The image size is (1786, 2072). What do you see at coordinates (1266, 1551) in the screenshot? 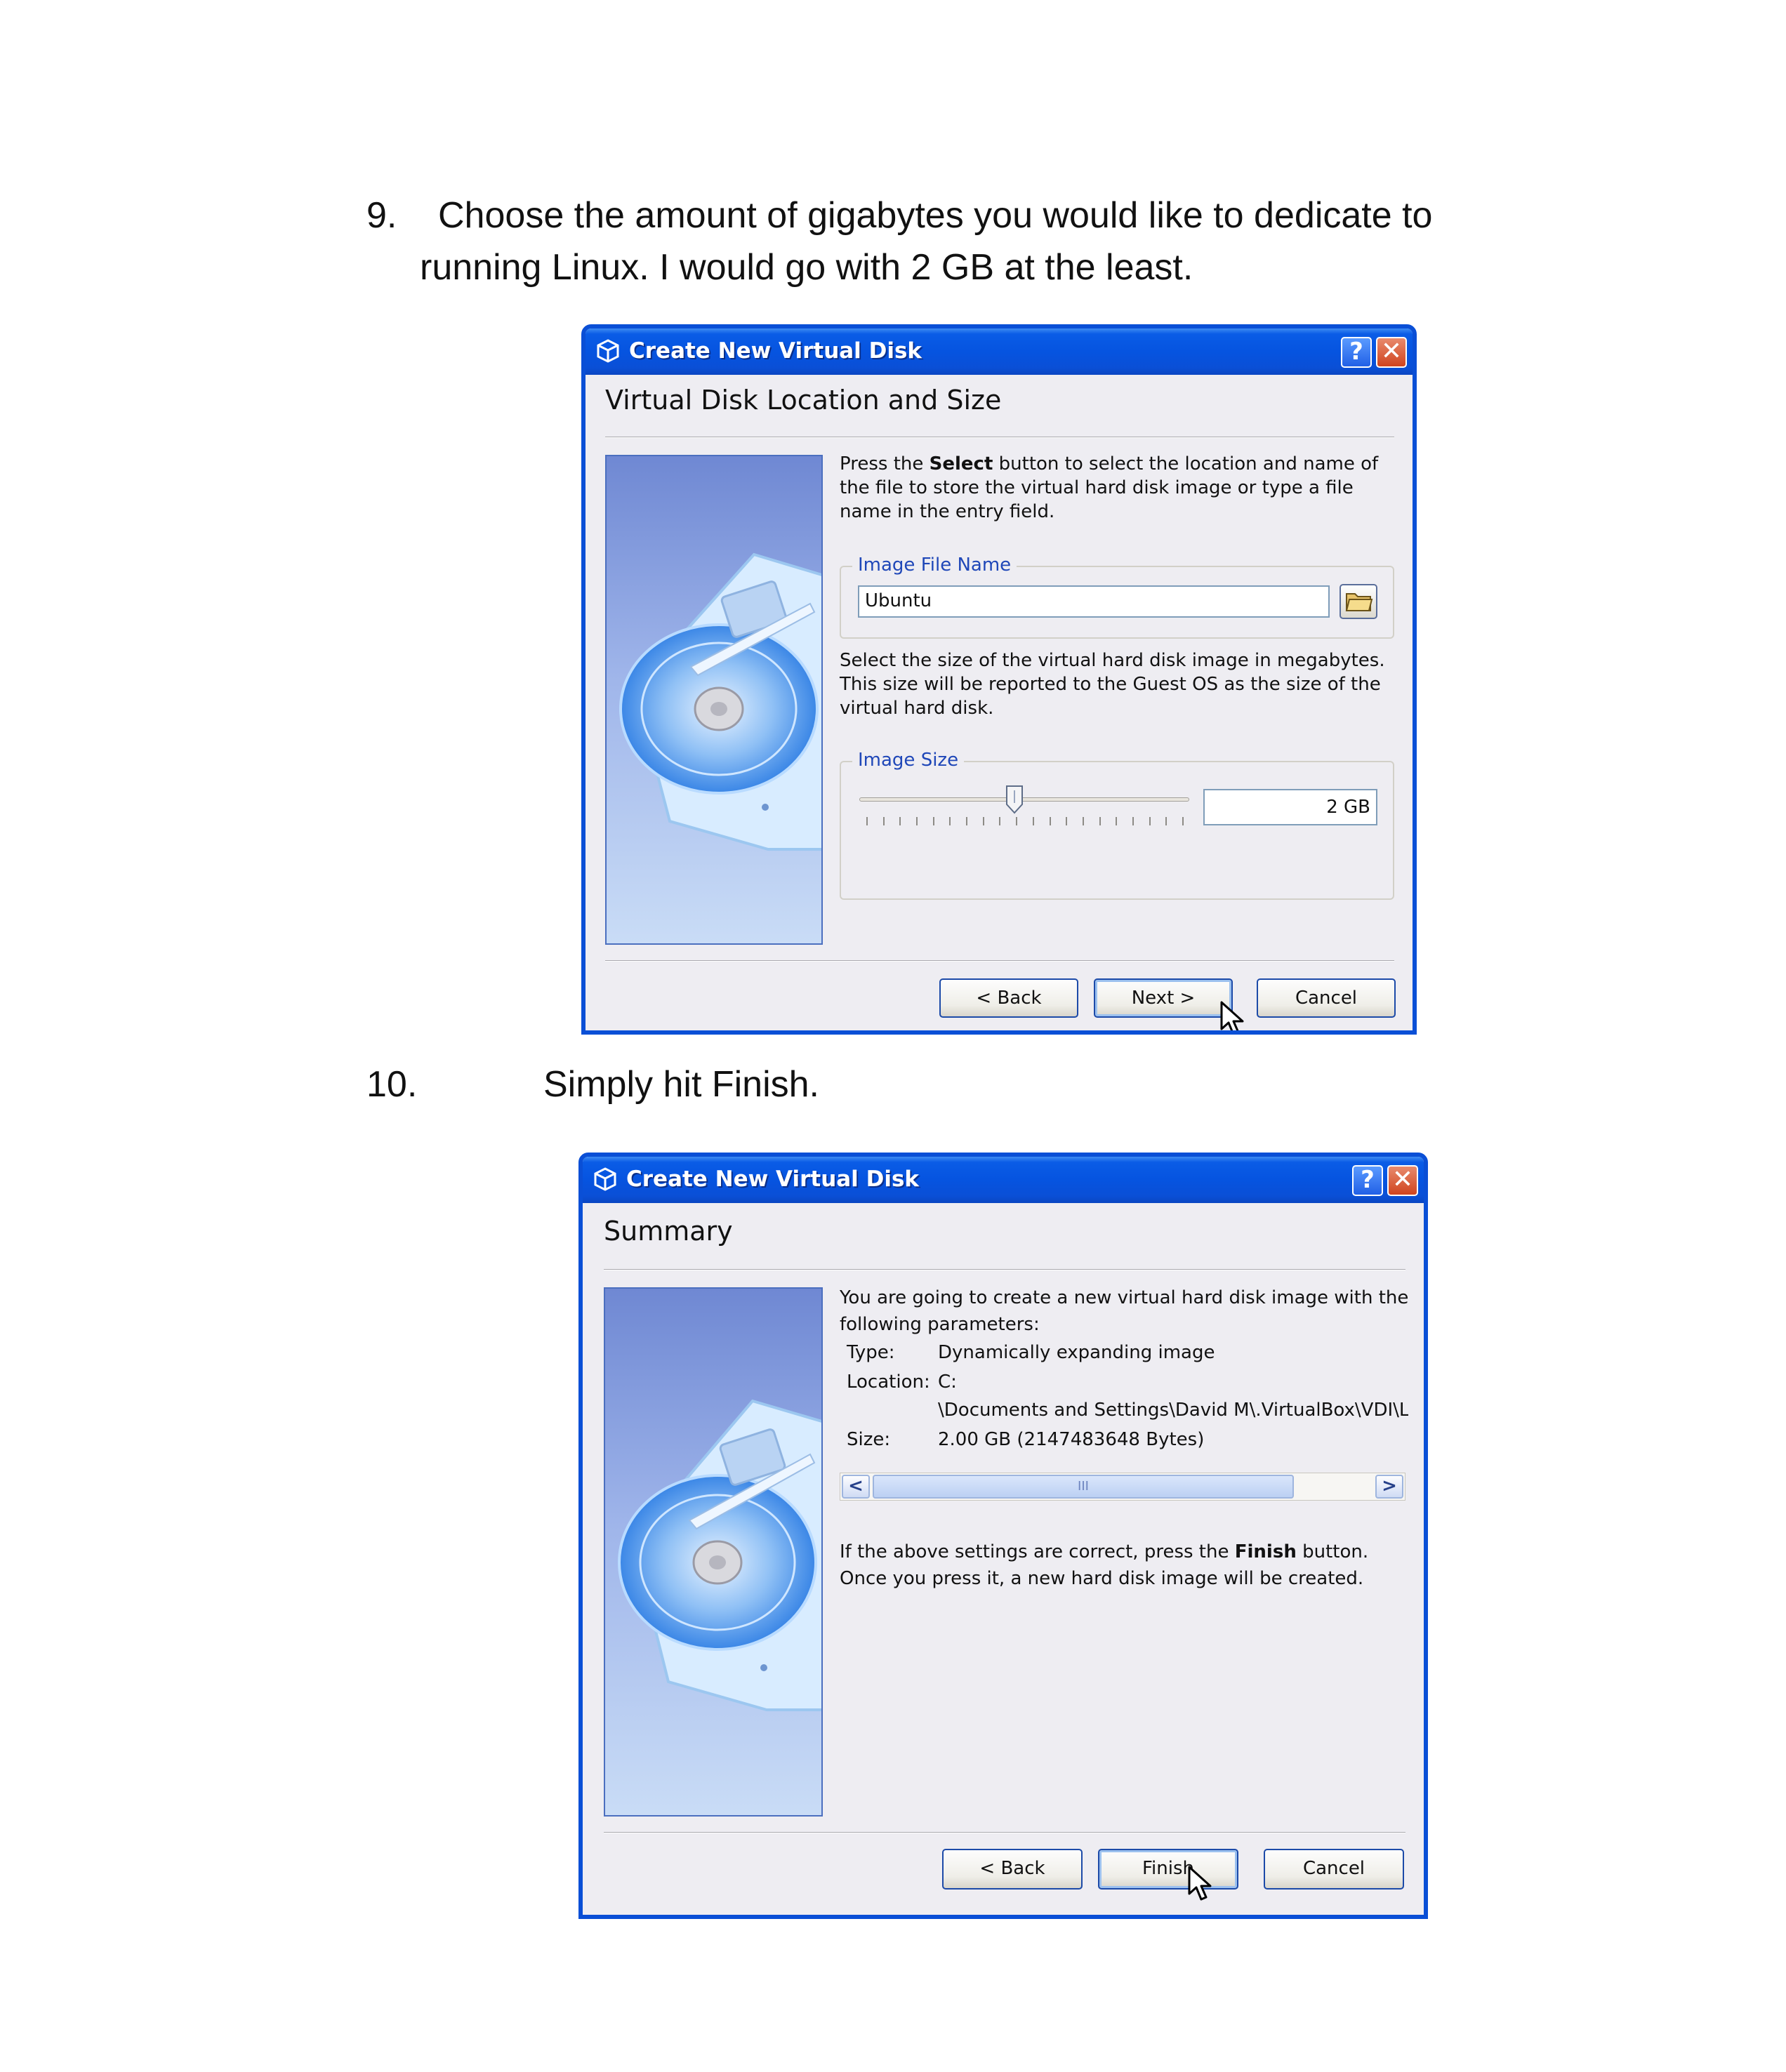
I see `finish-keyword: Finish` at bounding box center [1266, 1551].